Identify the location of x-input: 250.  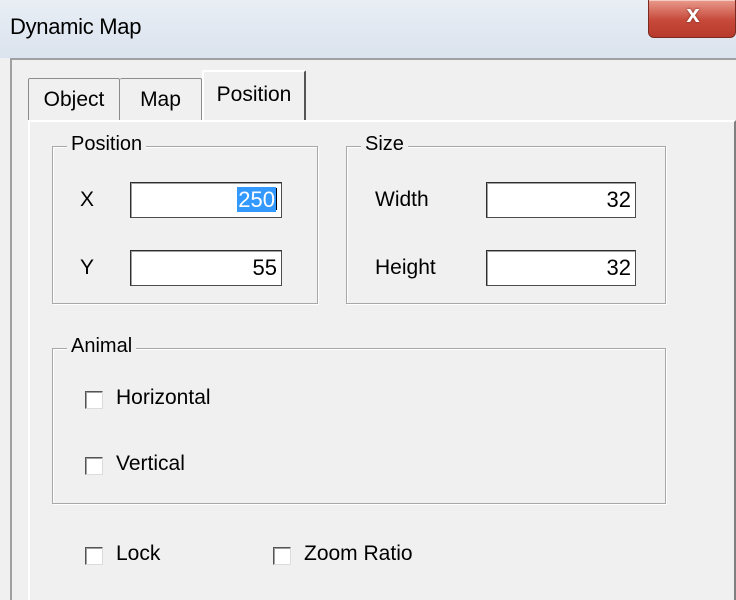
(206, 200).